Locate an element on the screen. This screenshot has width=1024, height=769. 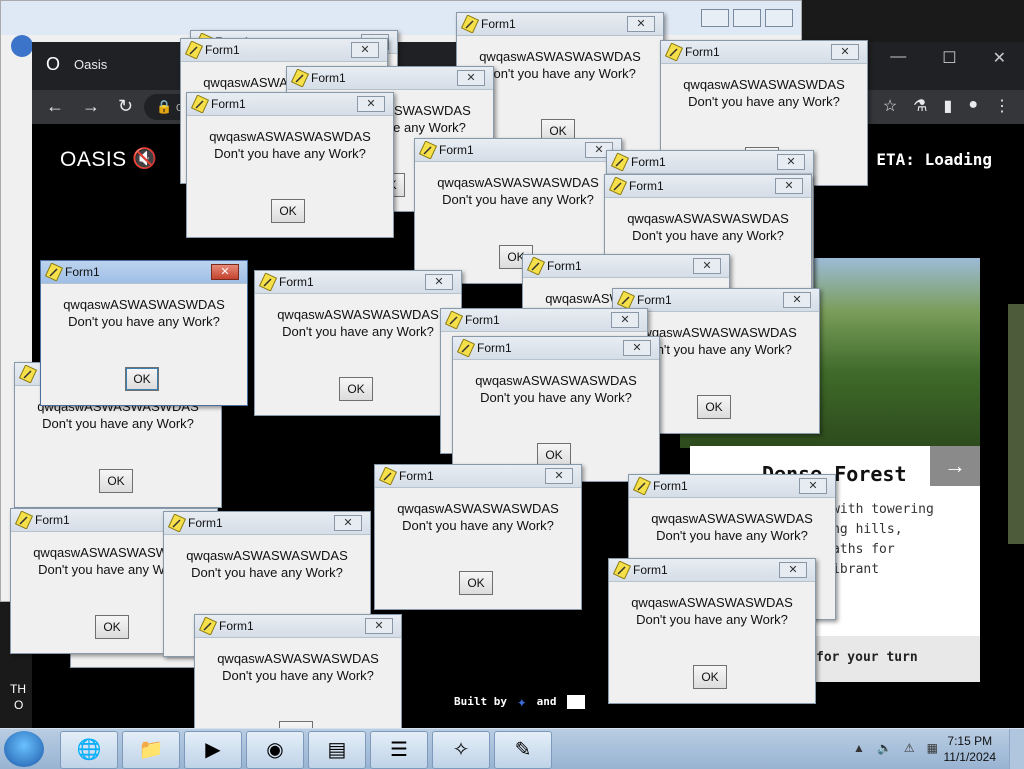
back-arrow-icon: ← is located at coordinates (55, 106).